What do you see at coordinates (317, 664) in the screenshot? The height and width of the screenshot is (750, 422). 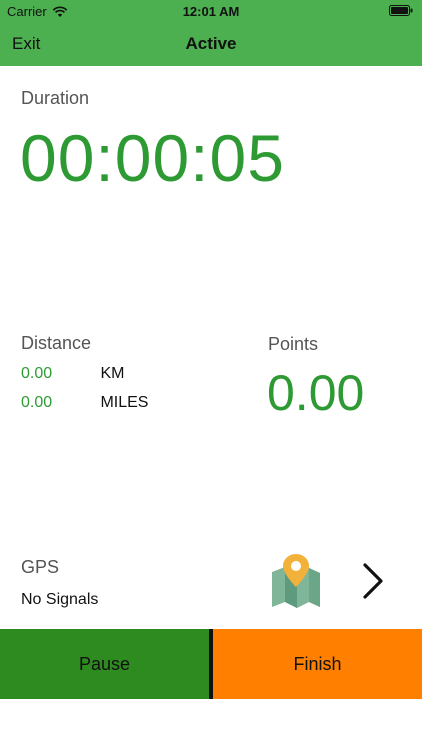 I see `finish-button: Finish` at bounding box center [317, 664].